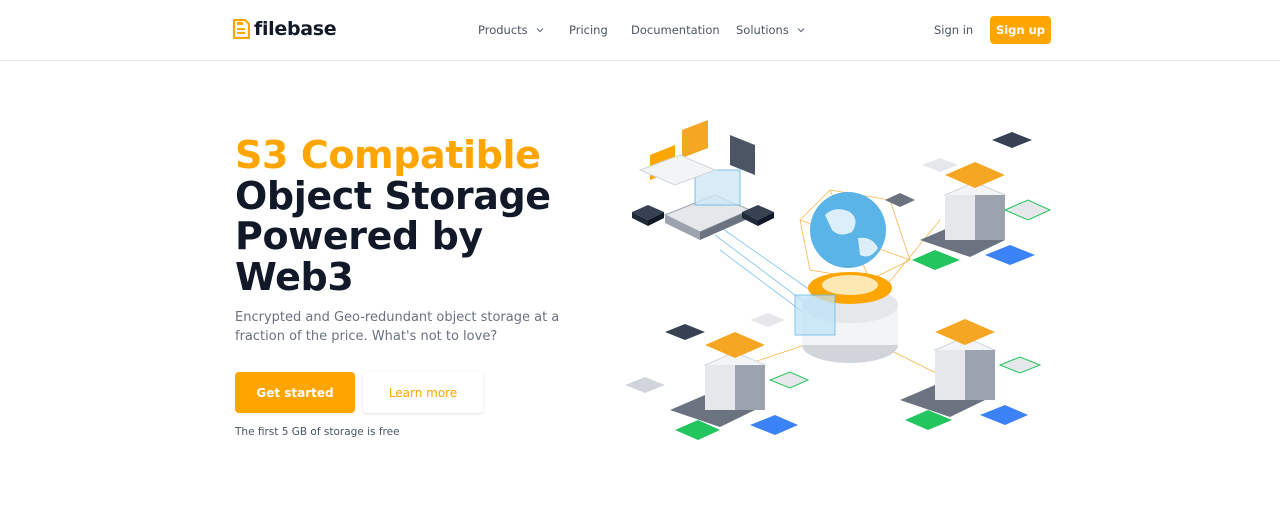 This screenshot has width=1280, height=506. I want to click on sign-in-link: Sign in, so click(953, 30).